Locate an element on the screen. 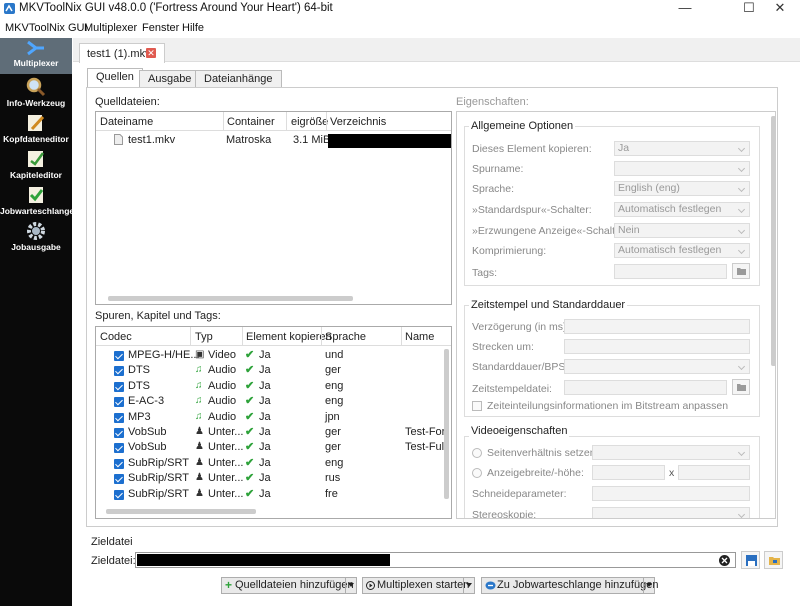 The image size is (800, 606). table-row: DTS ♫ Audio ✔ Ja eng is located at coordinates (268, 386).